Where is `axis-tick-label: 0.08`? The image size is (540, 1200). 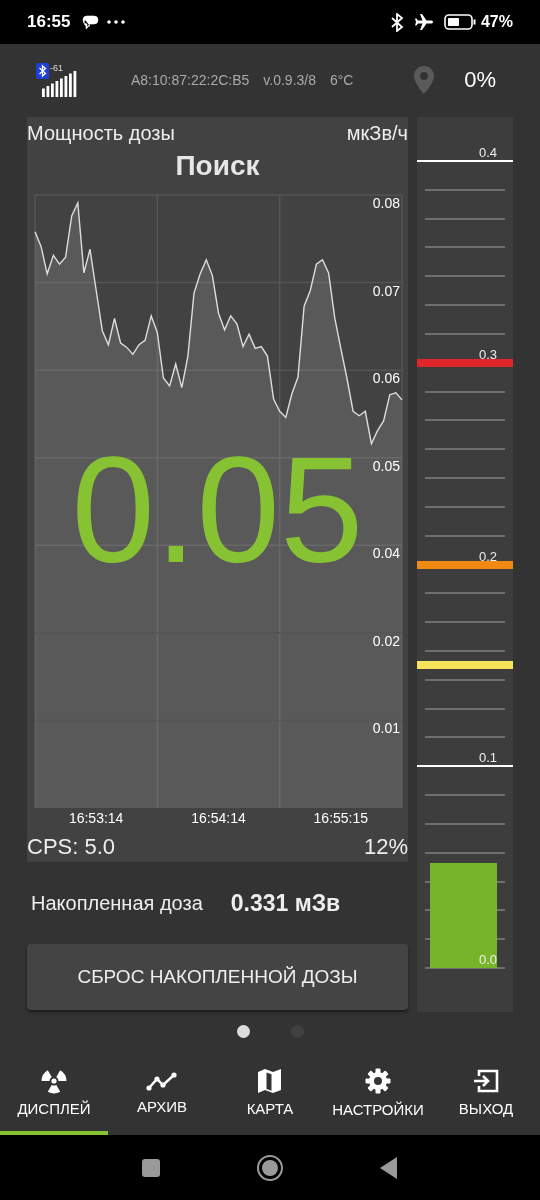
axis-tick-label: 0.08 is located at coordinates (386, 203).